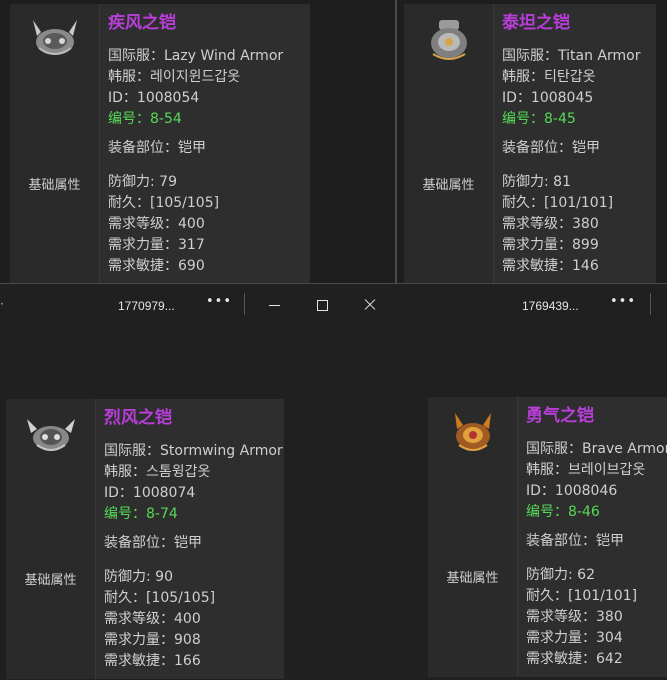 The height and width of the screenshot is (680, 667). What do you see at coordinates (333, 283) in the screenshot?
I see `region-divider-horizontal` at bounding box center [333, 283].